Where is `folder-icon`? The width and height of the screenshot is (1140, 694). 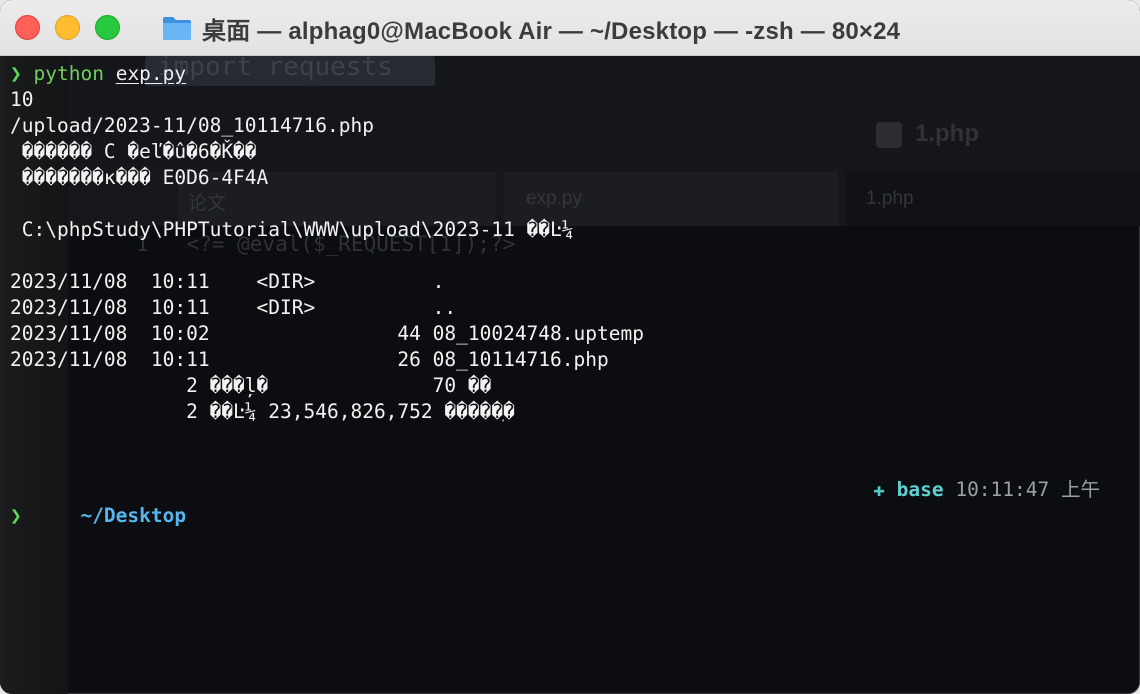
folder-icon is located at coordinates (177, 28).